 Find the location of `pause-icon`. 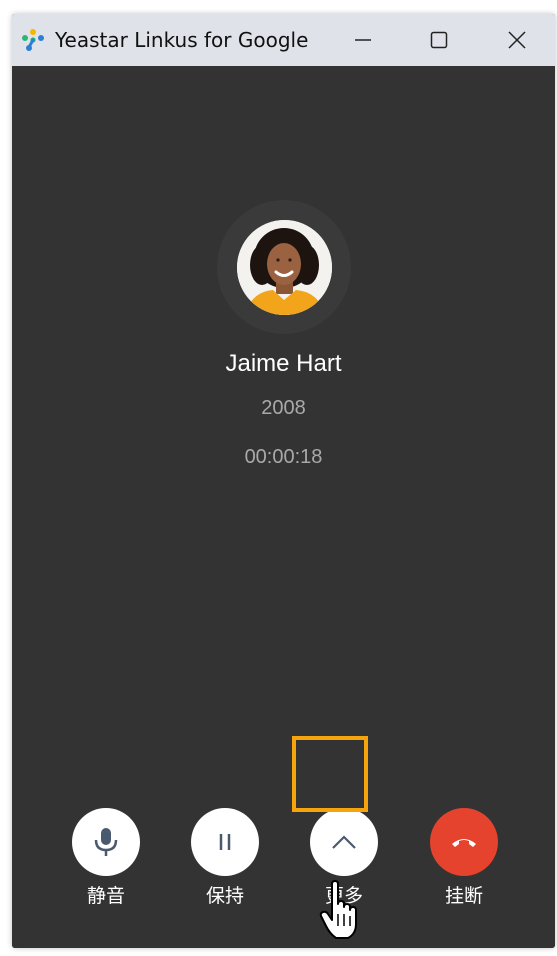

pause-icon is located at coordinates (225, 842).